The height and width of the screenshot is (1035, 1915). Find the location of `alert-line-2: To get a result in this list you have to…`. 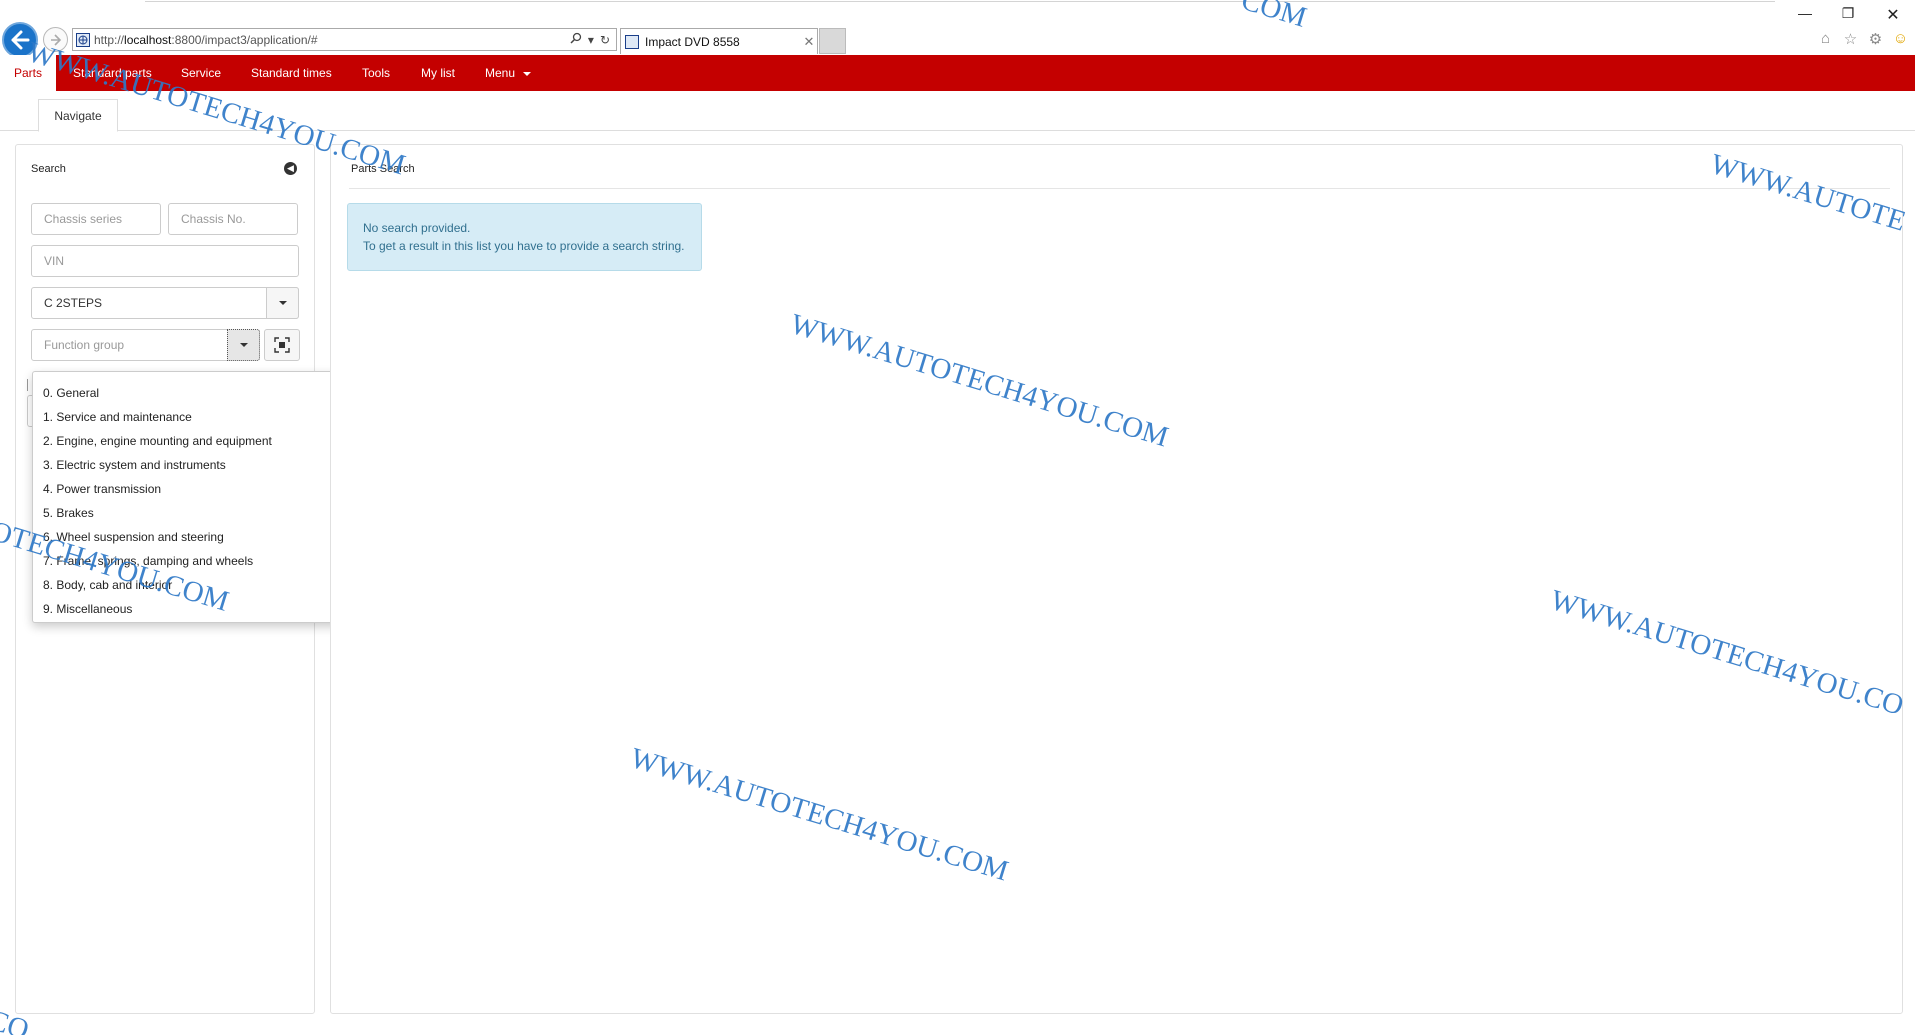

alert-line-2: To get a result in this list you have to… is located at coordinates (524, 246).